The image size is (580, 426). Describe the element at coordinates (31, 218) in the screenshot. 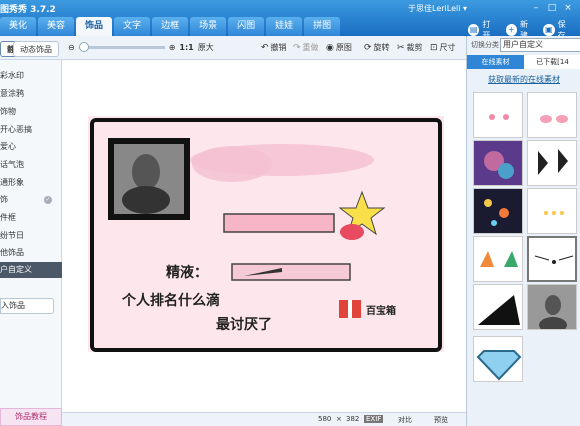

I see `sidebar-item: 件框` at that location.